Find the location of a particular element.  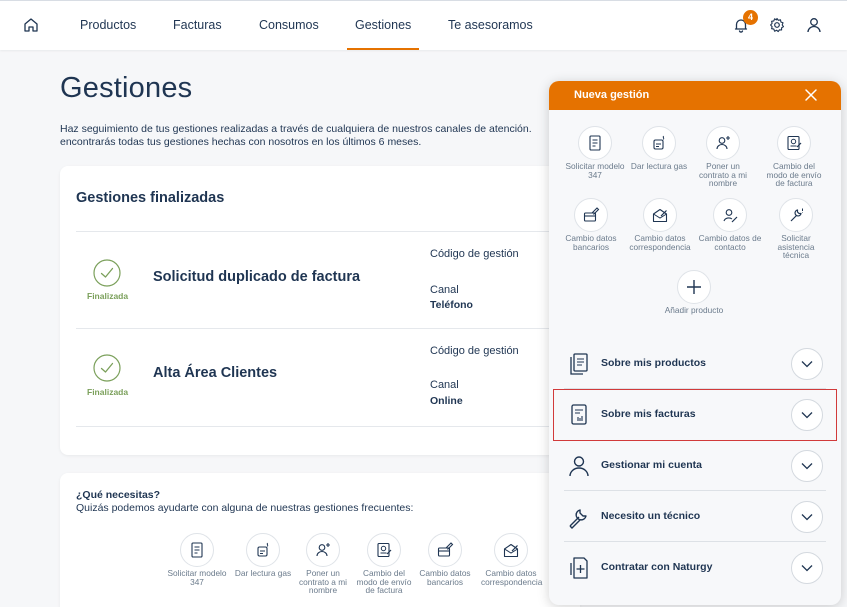

section-necesito-un-tecnico: Necesito un técnico is located at coordinates (695, 517).